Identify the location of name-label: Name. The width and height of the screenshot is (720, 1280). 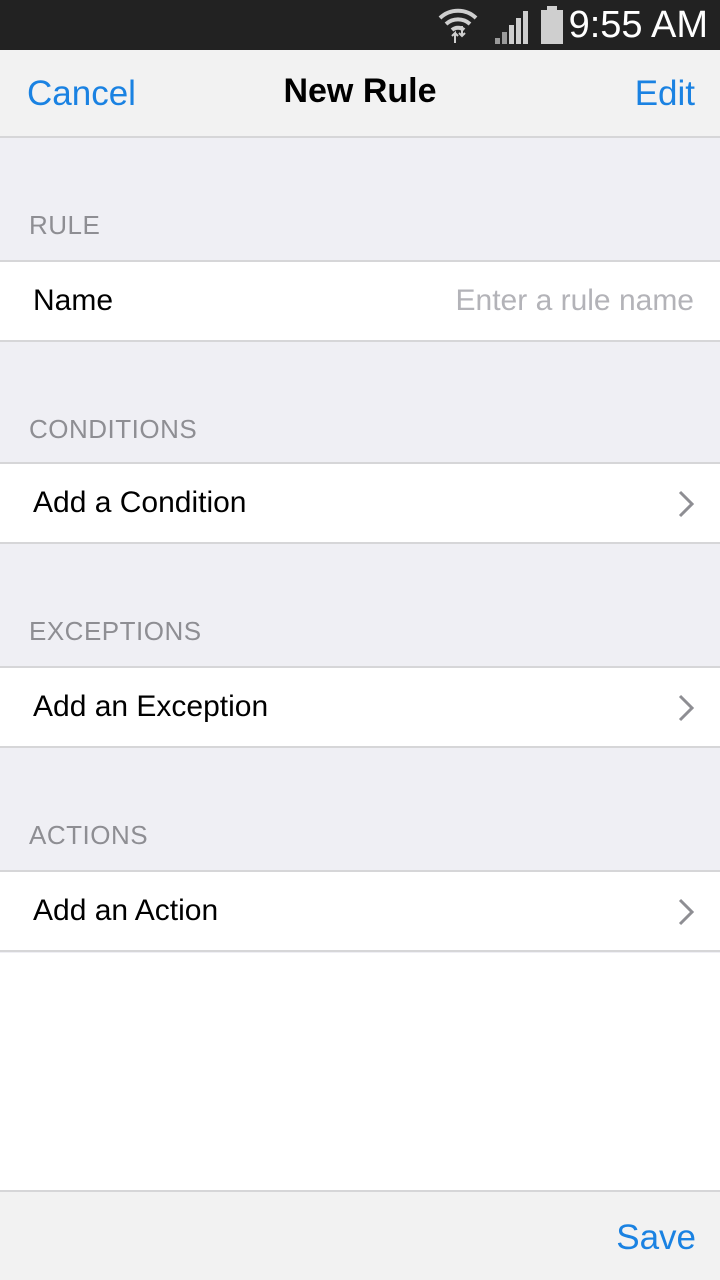
(73, 300).